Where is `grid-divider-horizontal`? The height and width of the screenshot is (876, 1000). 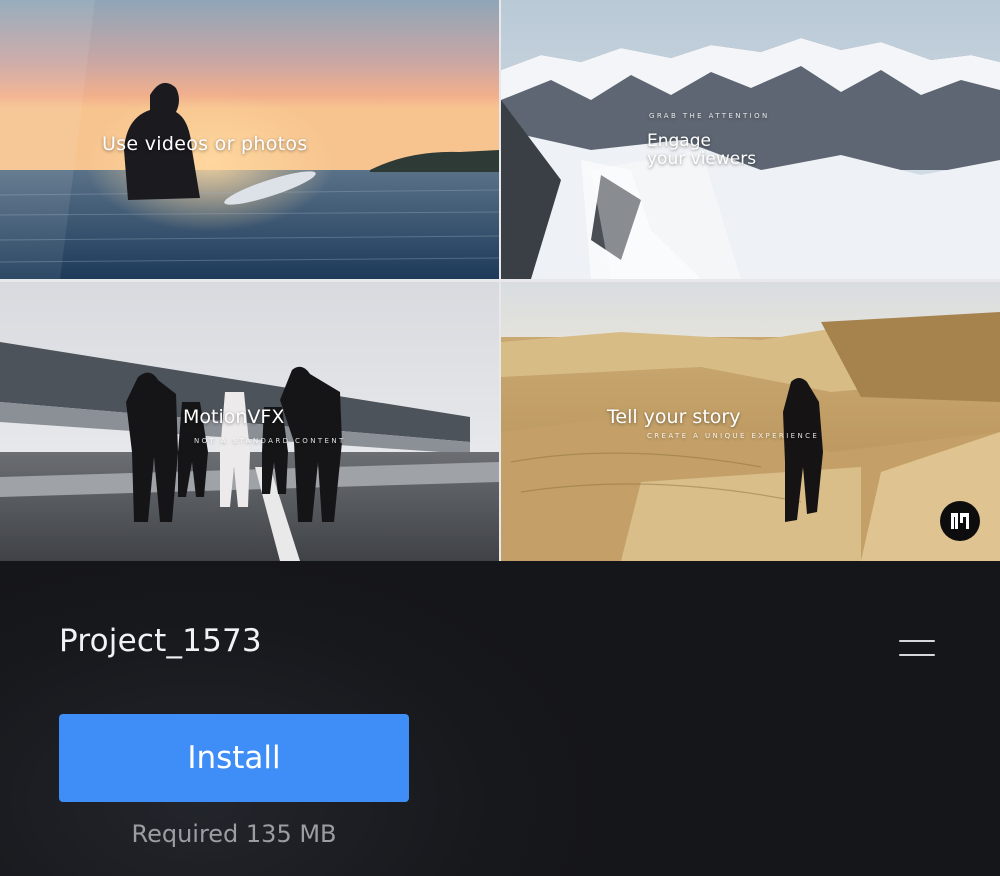 grid-divider-horizontal is located at coordinates (500, 280).